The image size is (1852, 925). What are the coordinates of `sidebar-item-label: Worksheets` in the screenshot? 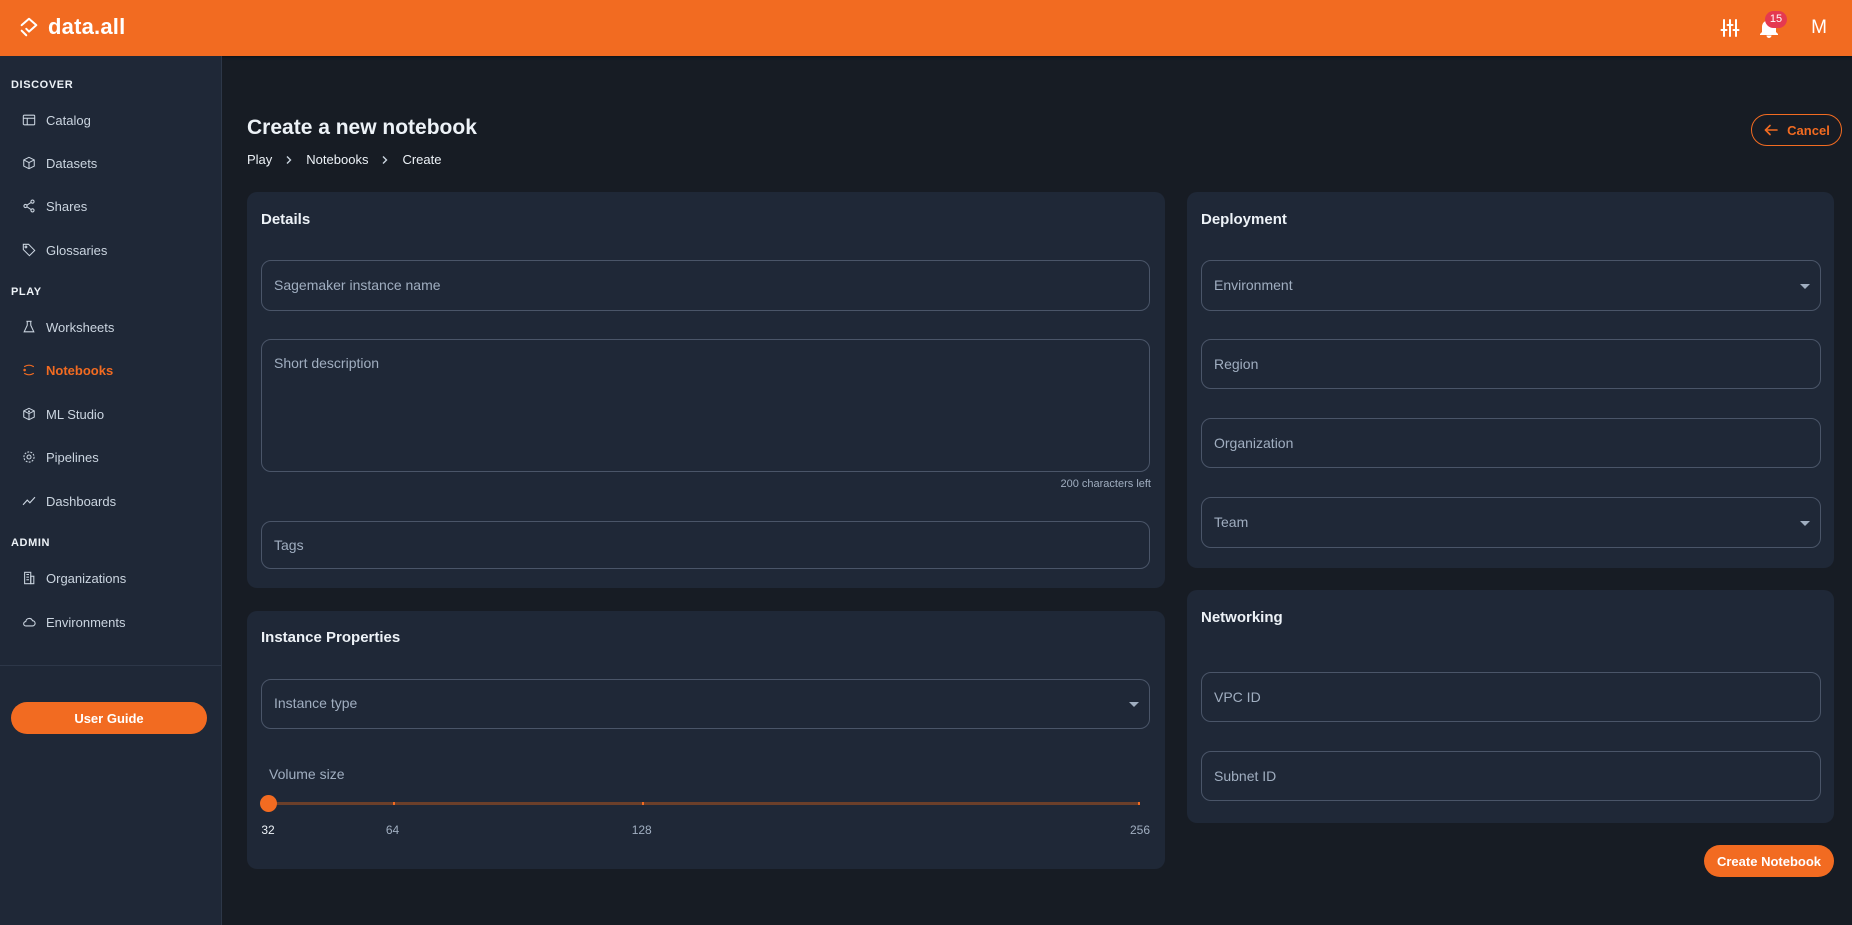 It's located at (80, 327).